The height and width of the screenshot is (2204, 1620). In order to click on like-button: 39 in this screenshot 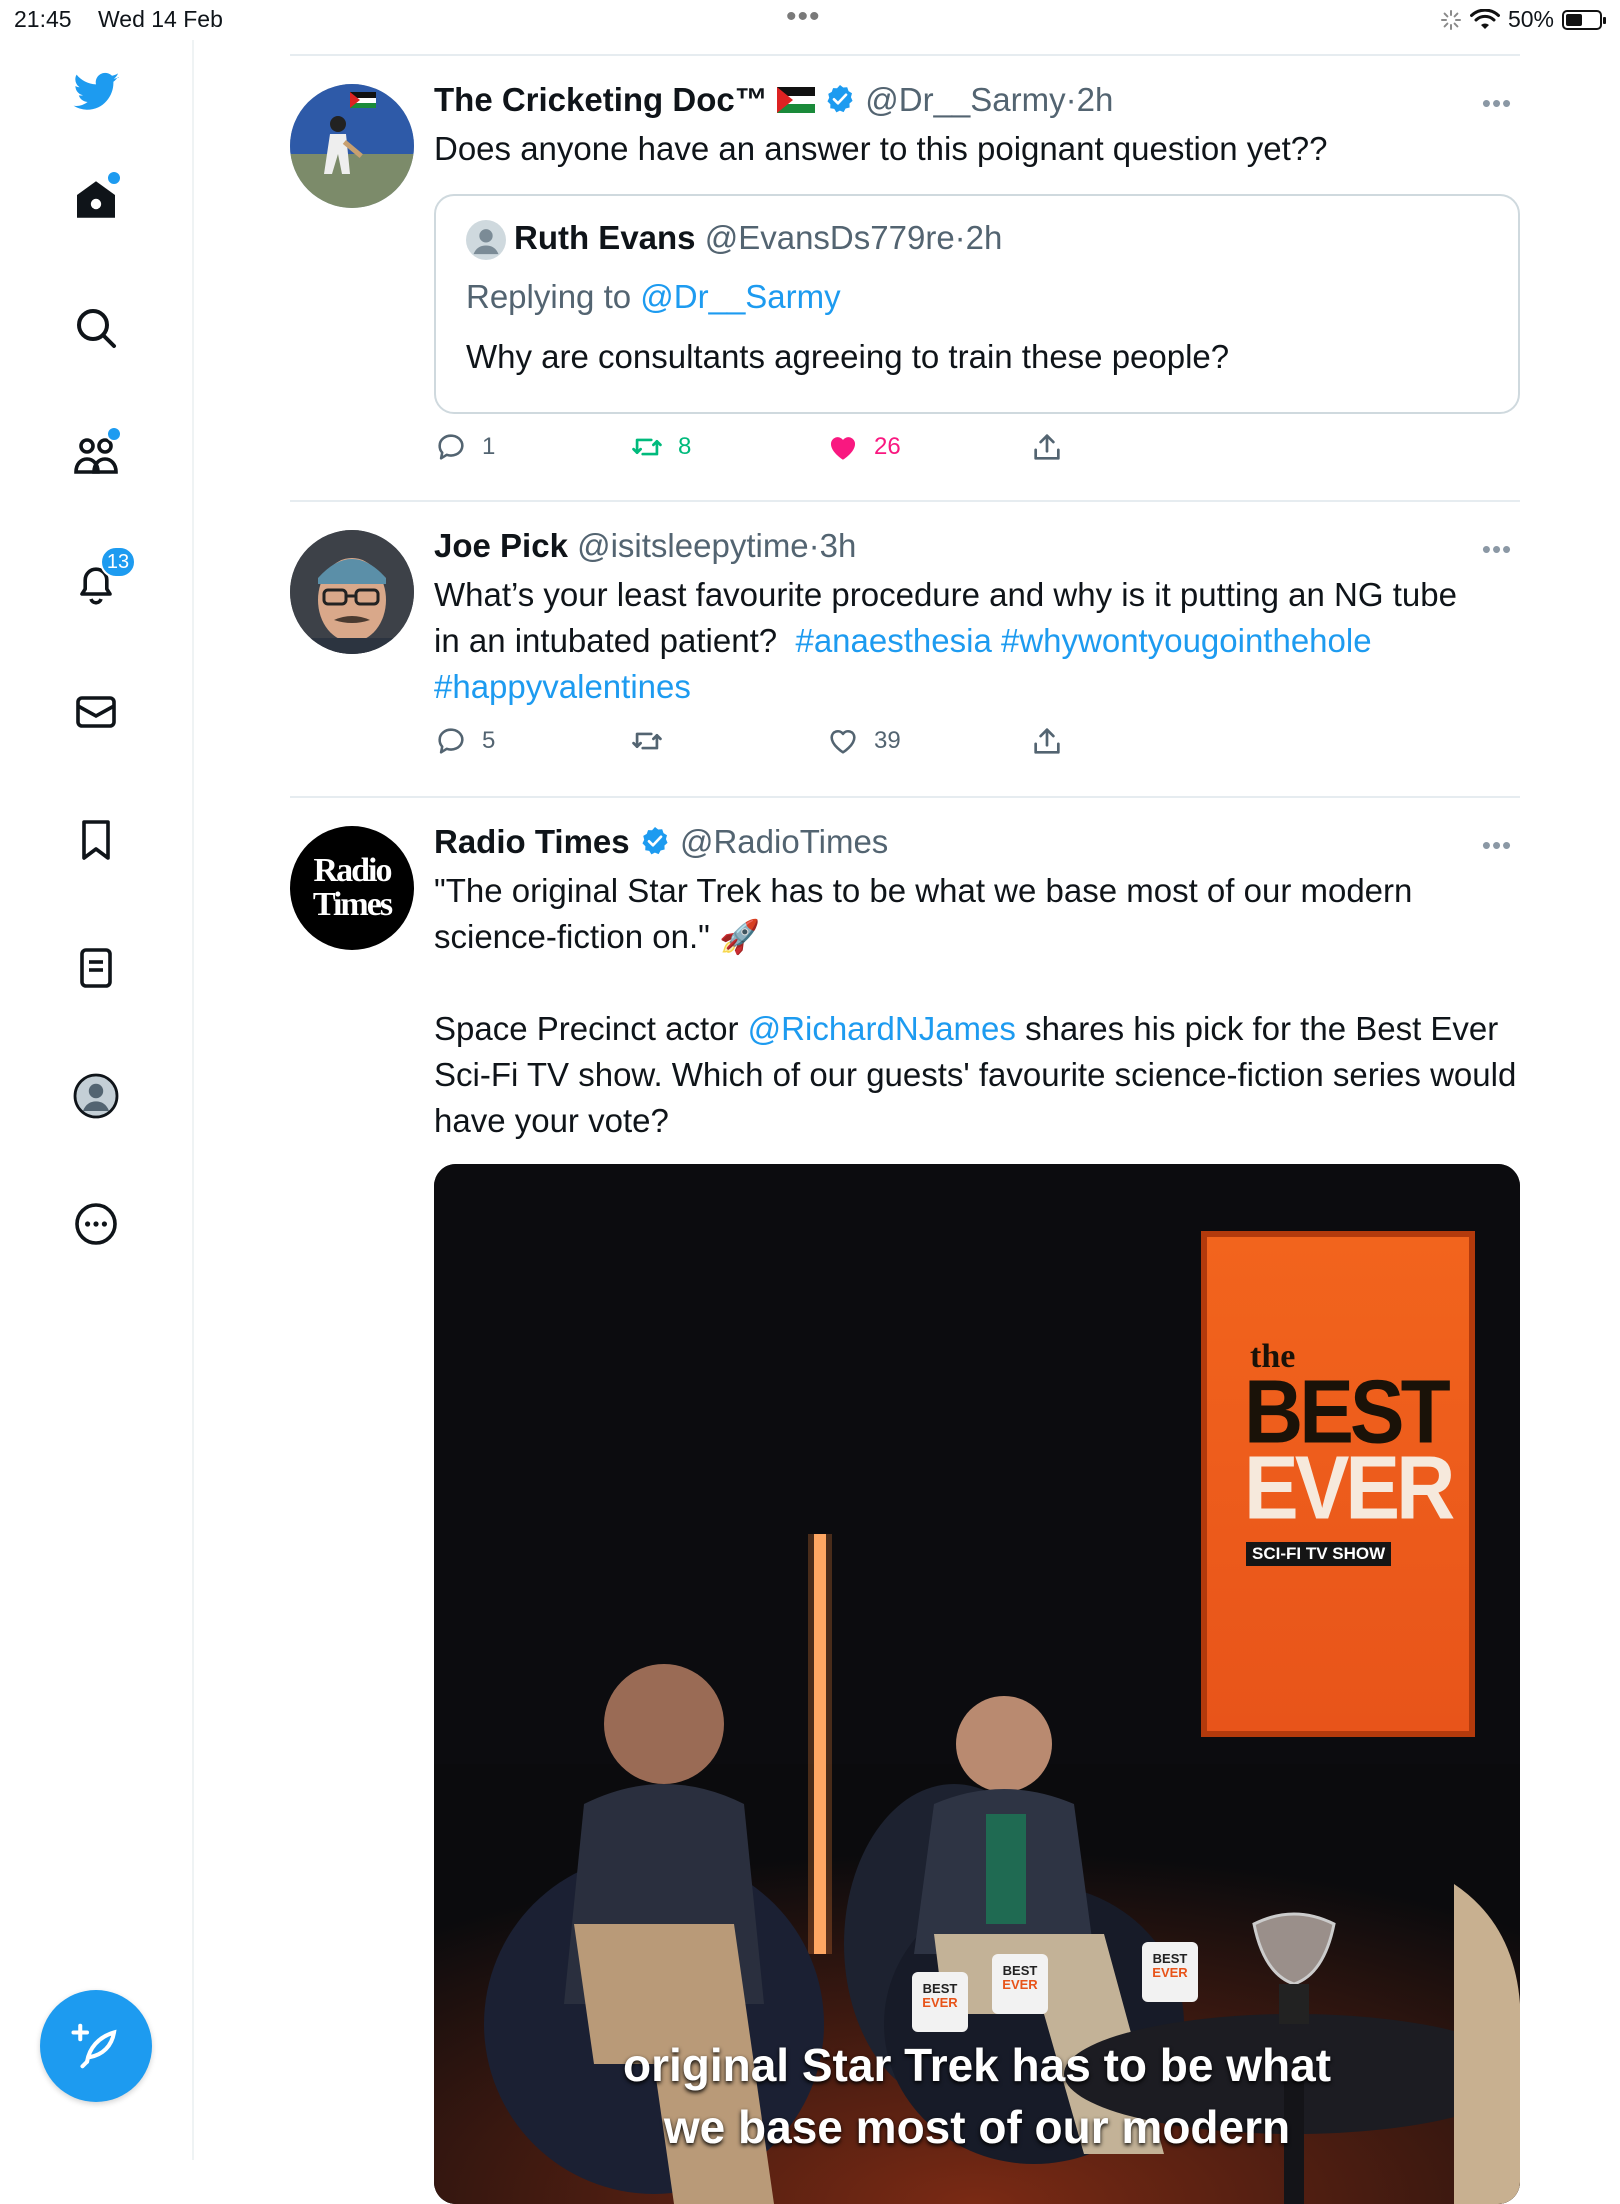, I will do `click(863, 741)`.